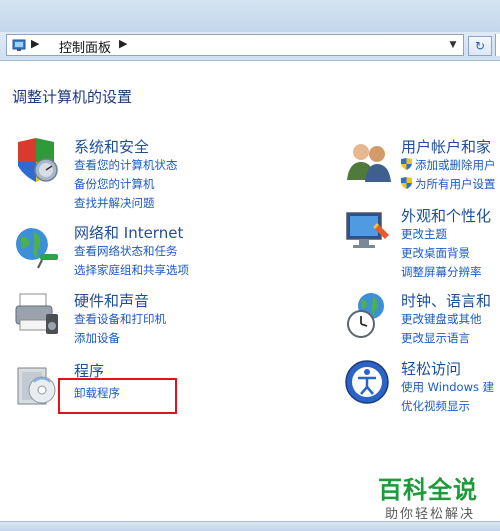 This screenshot has width=500, height=531. Describe the element at coordinates (85, 46) in the screenshot. I see `breadcrumb-control-panel: 控制面板` at that location.